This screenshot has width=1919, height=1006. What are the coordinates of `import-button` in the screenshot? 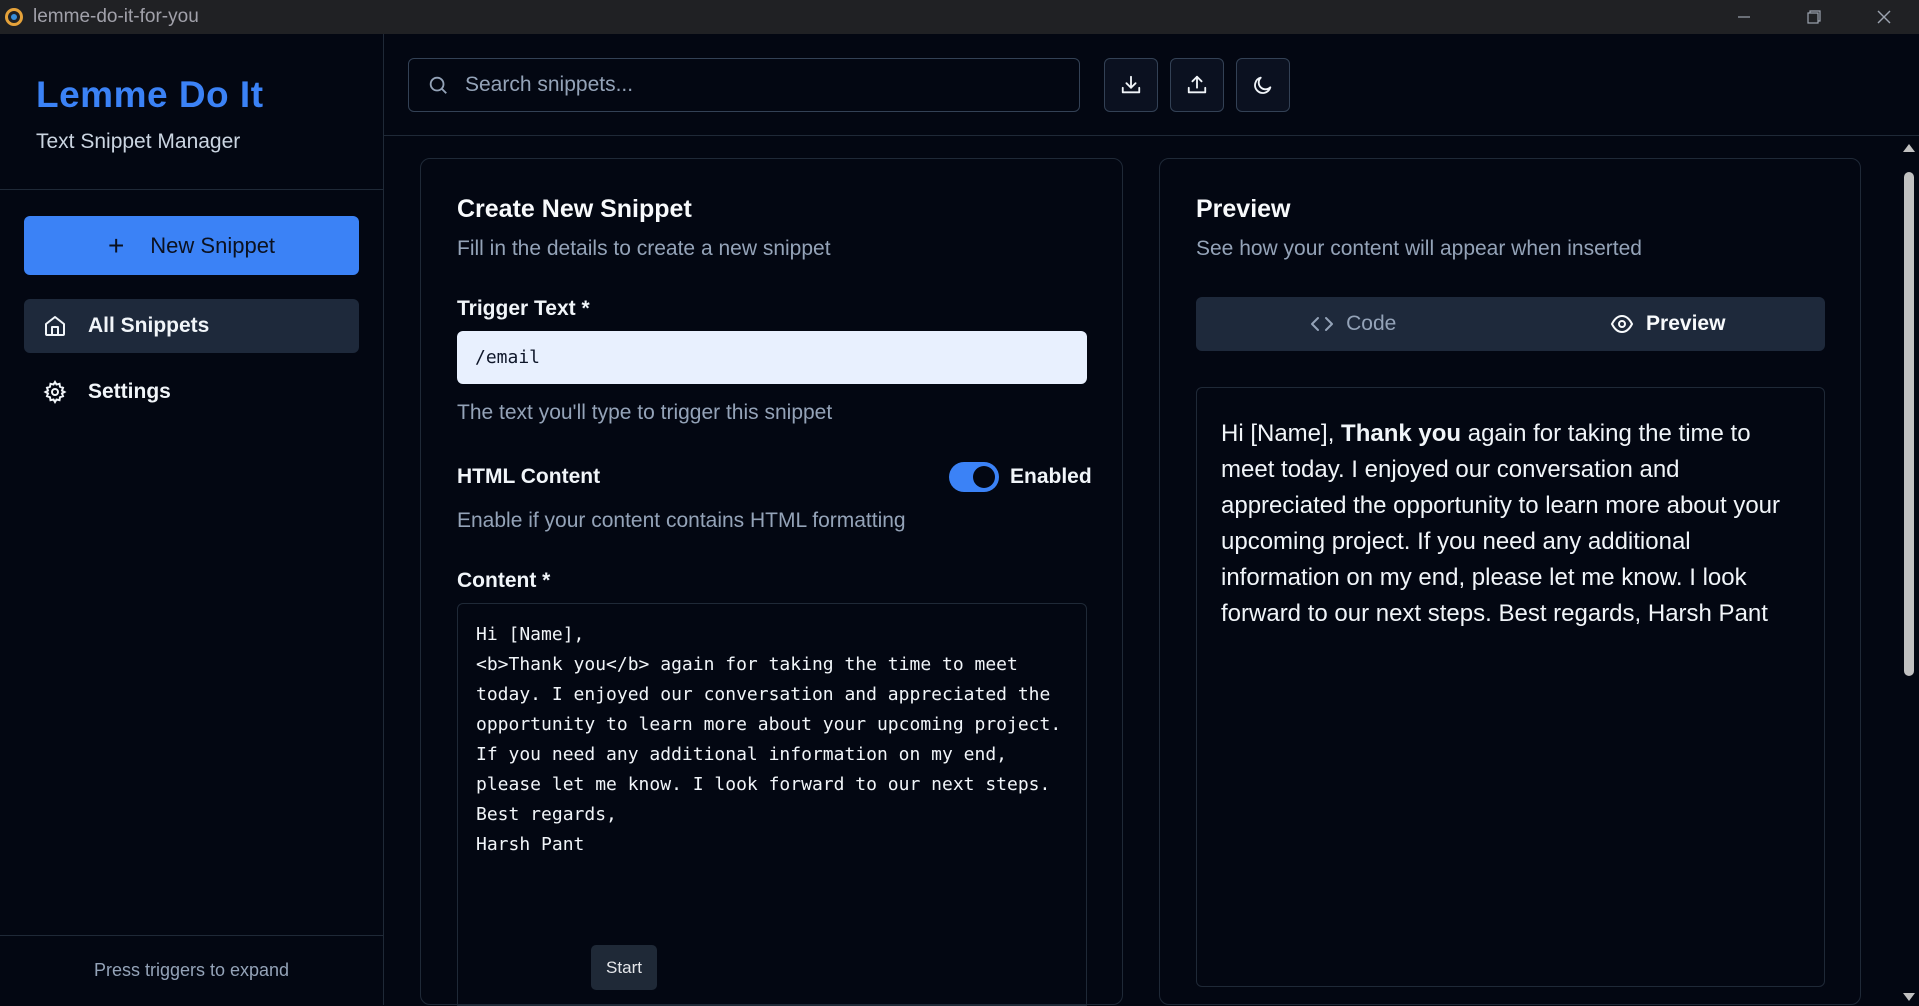 It's located at (1197, 85).